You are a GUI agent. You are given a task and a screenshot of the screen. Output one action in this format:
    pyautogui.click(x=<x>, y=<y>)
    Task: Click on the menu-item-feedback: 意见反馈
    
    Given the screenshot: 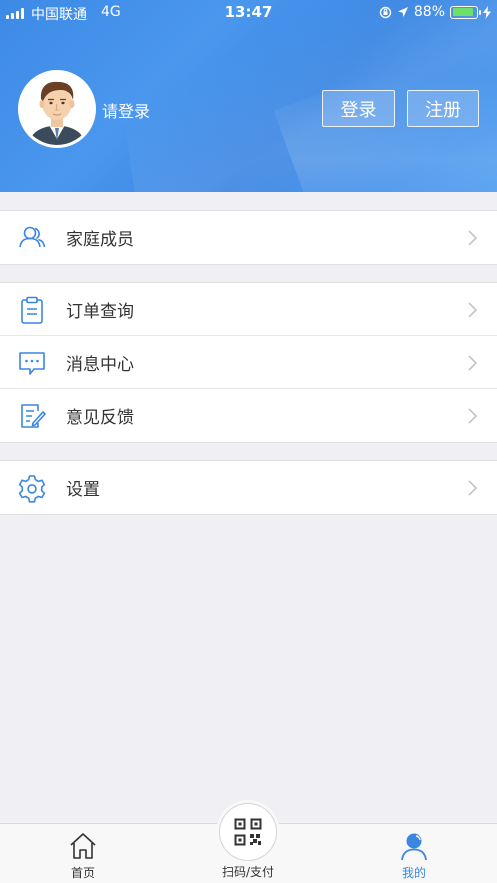 What is the action you would take?
    pyautogui.click(x=248, y=415)
    